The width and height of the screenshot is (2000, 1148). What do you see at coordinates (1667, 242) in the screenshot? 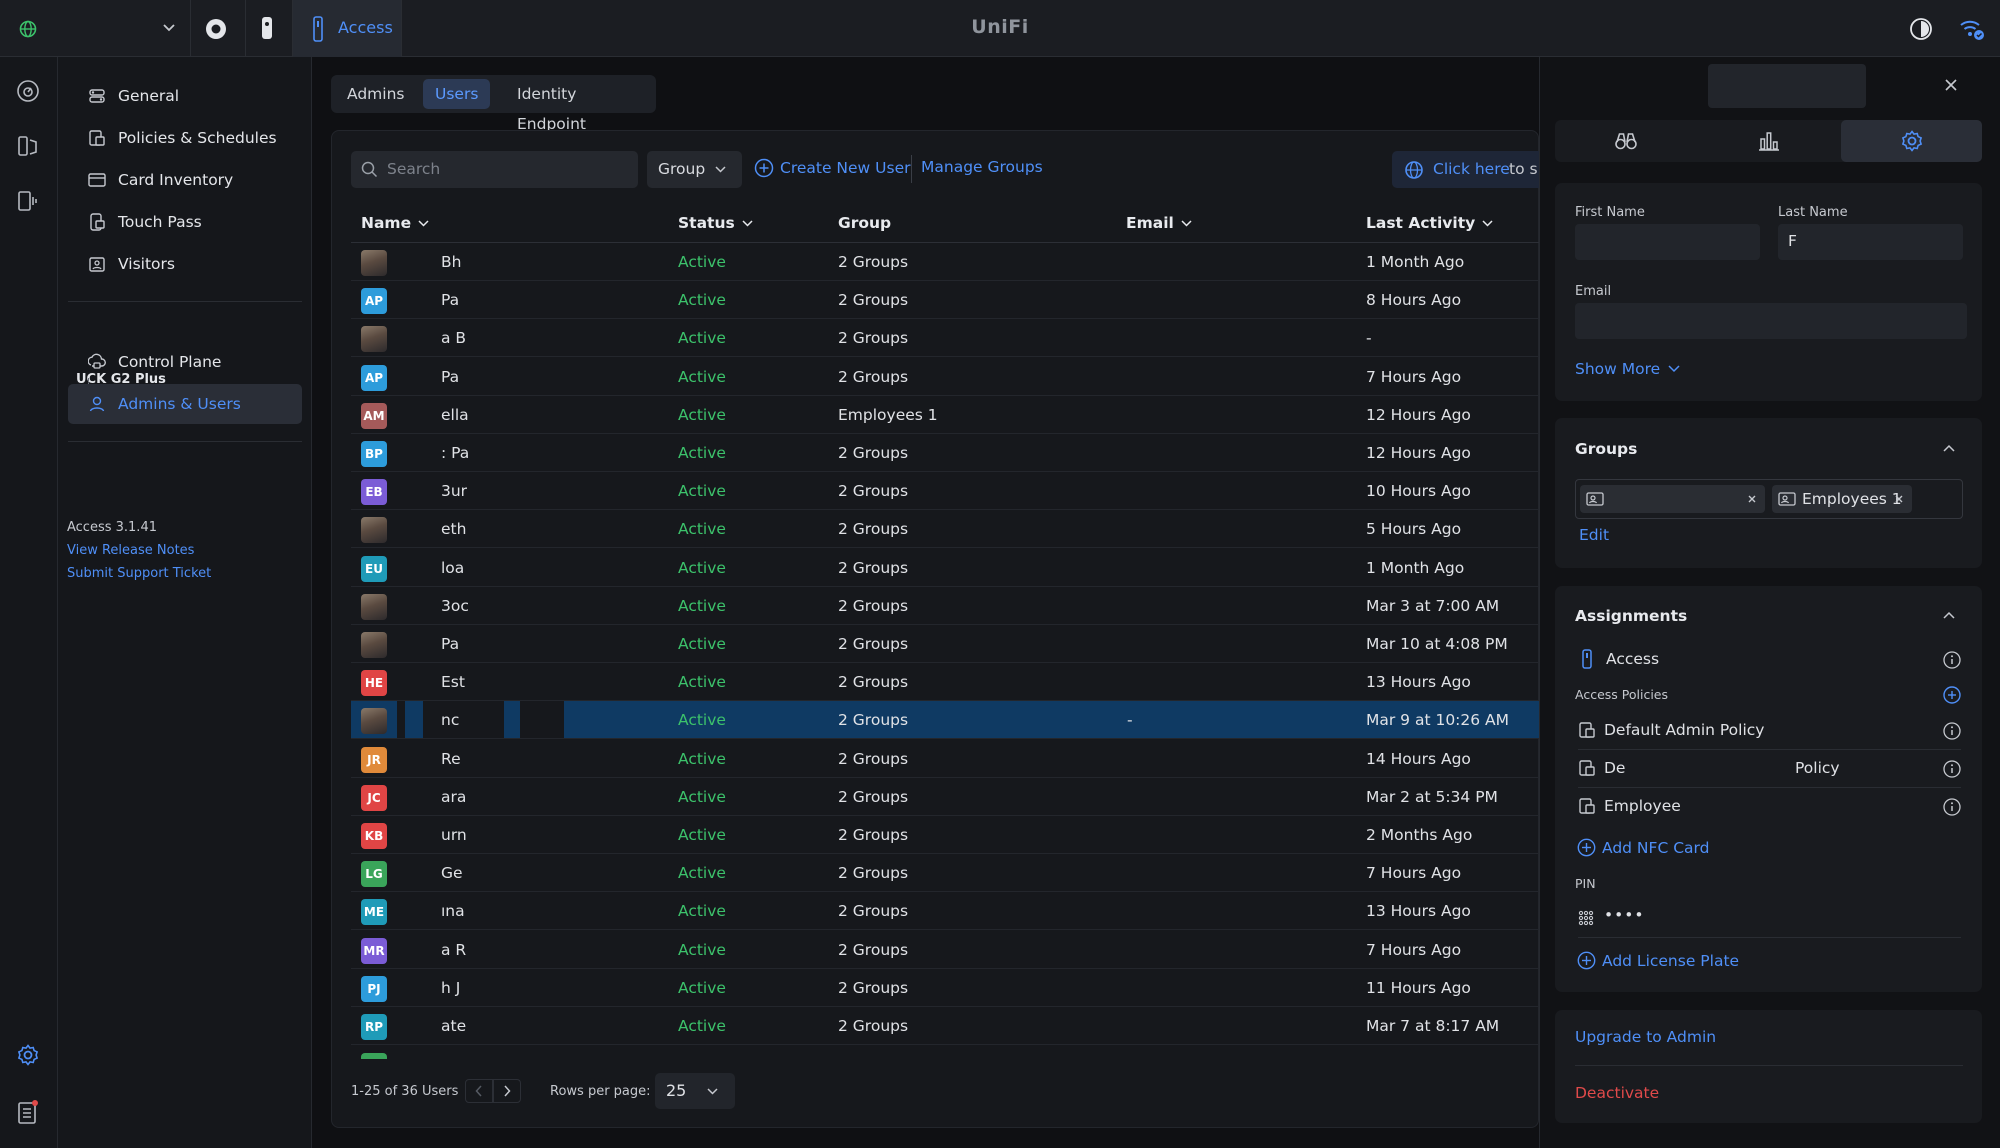
I see `first-name-field` at bounding box center [1667, 242].